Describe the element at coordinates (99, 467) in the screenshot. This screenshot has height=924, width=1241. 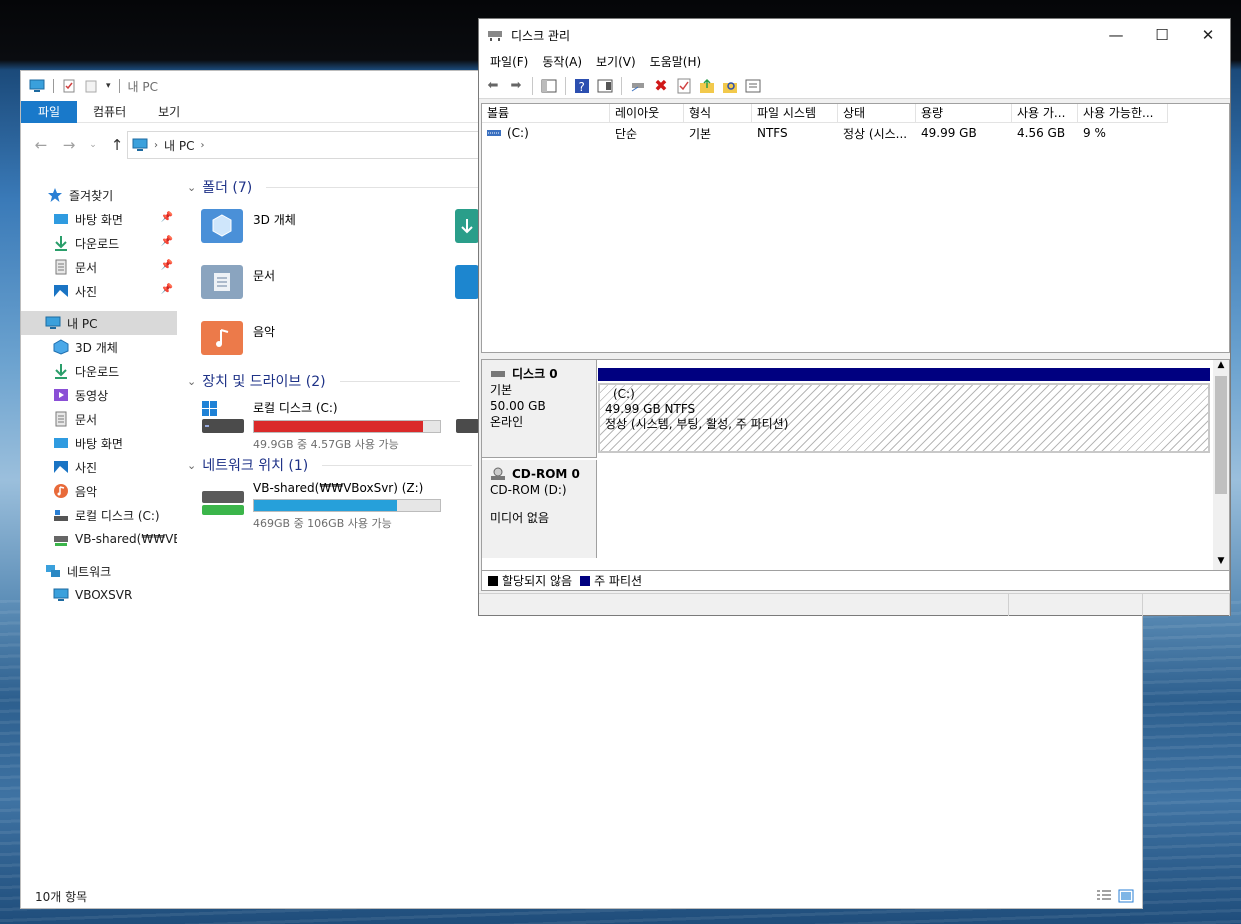
I see `sidebar-item-pictures: 사진` at that location.